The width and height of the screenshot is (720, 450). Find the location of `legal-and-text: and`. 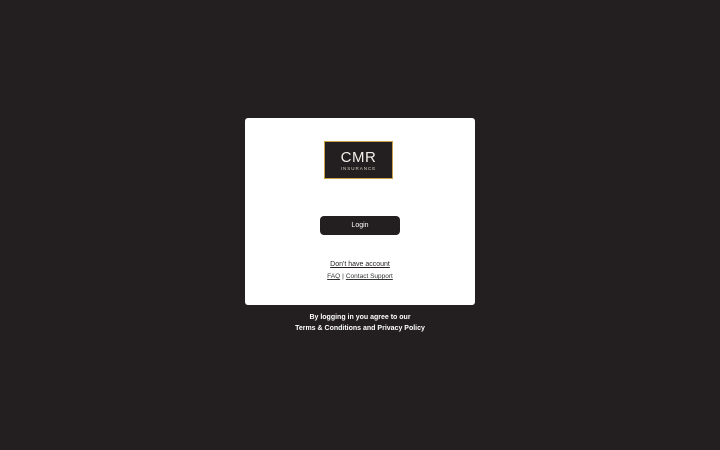

legal-and-text: and is located at coordinates (369, 328).